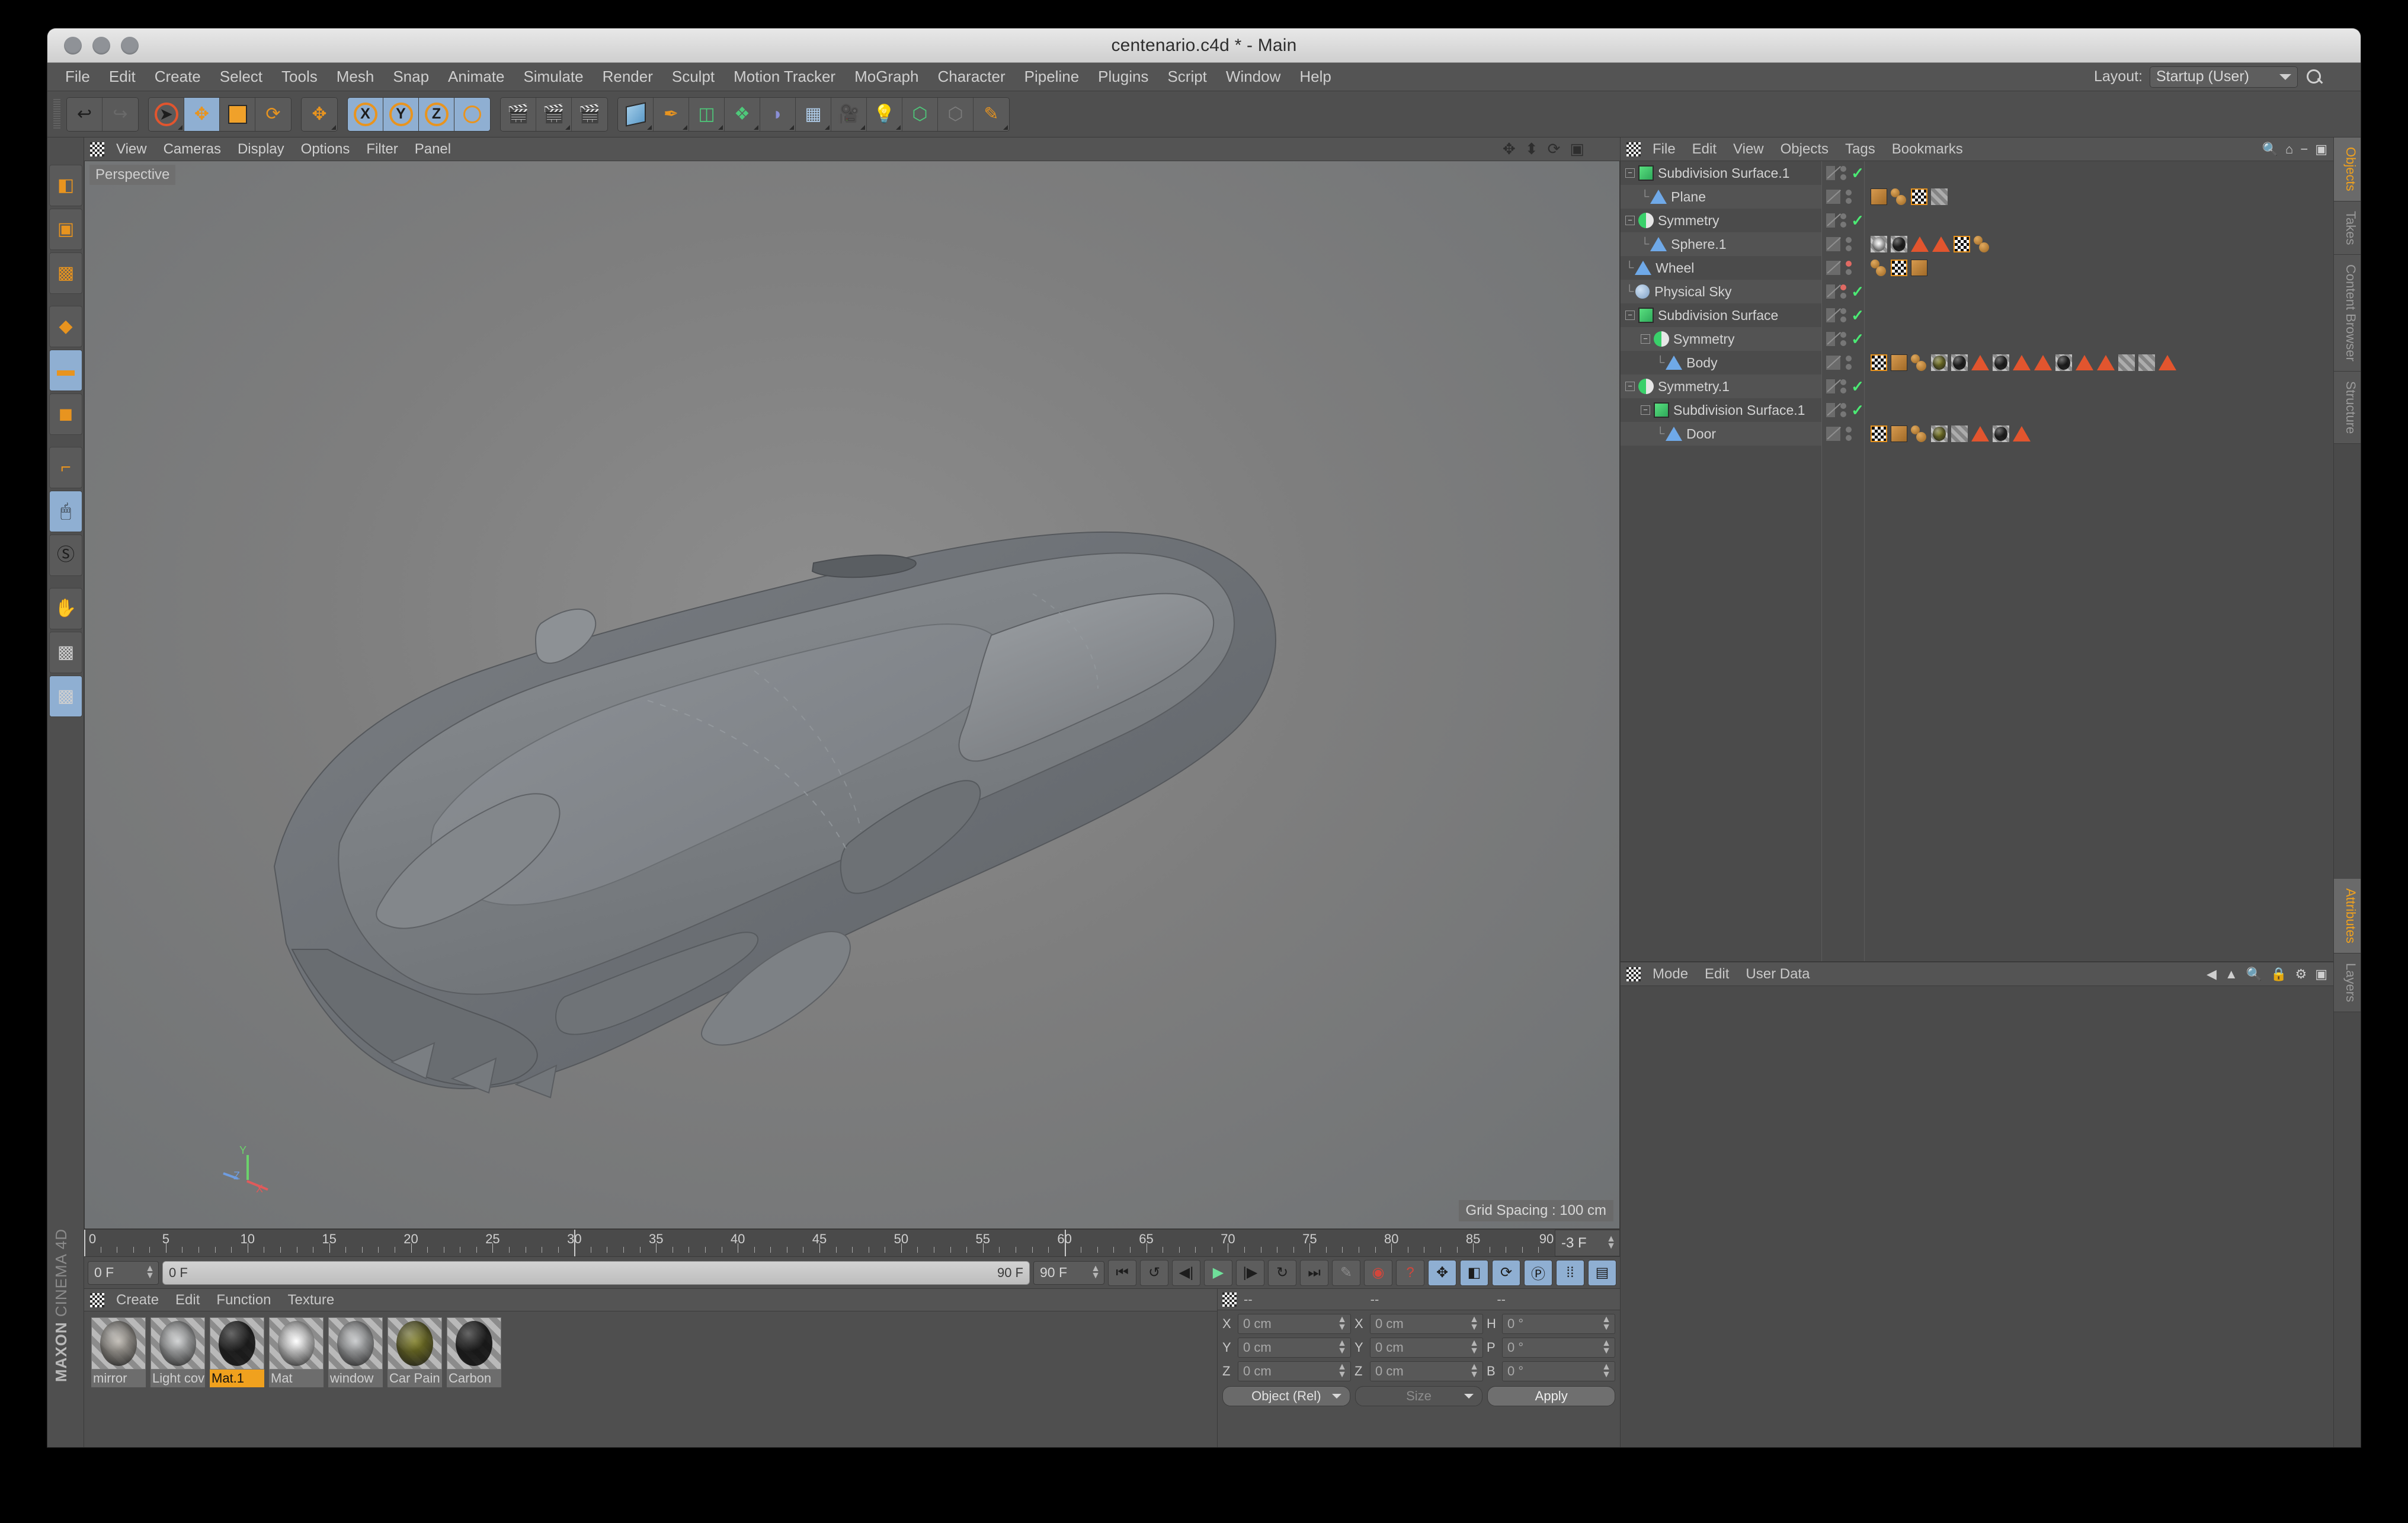 The image size is (2408, 1523). Describe the element at coordinates (2347, 313) in the screenshot. I see `tab-content-browser: Content Browser` at that location.